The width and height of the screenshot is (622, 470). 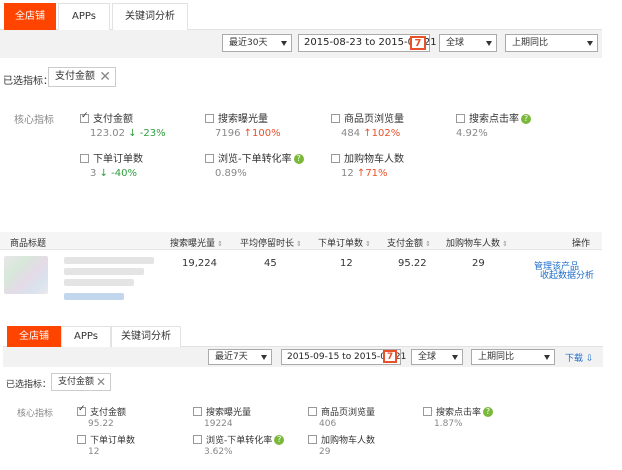 What do you see at coordinates (28, 81) in the screenshot?
I see `selected-metrics-label: 已选指标：` at bounding box center [28, 81].